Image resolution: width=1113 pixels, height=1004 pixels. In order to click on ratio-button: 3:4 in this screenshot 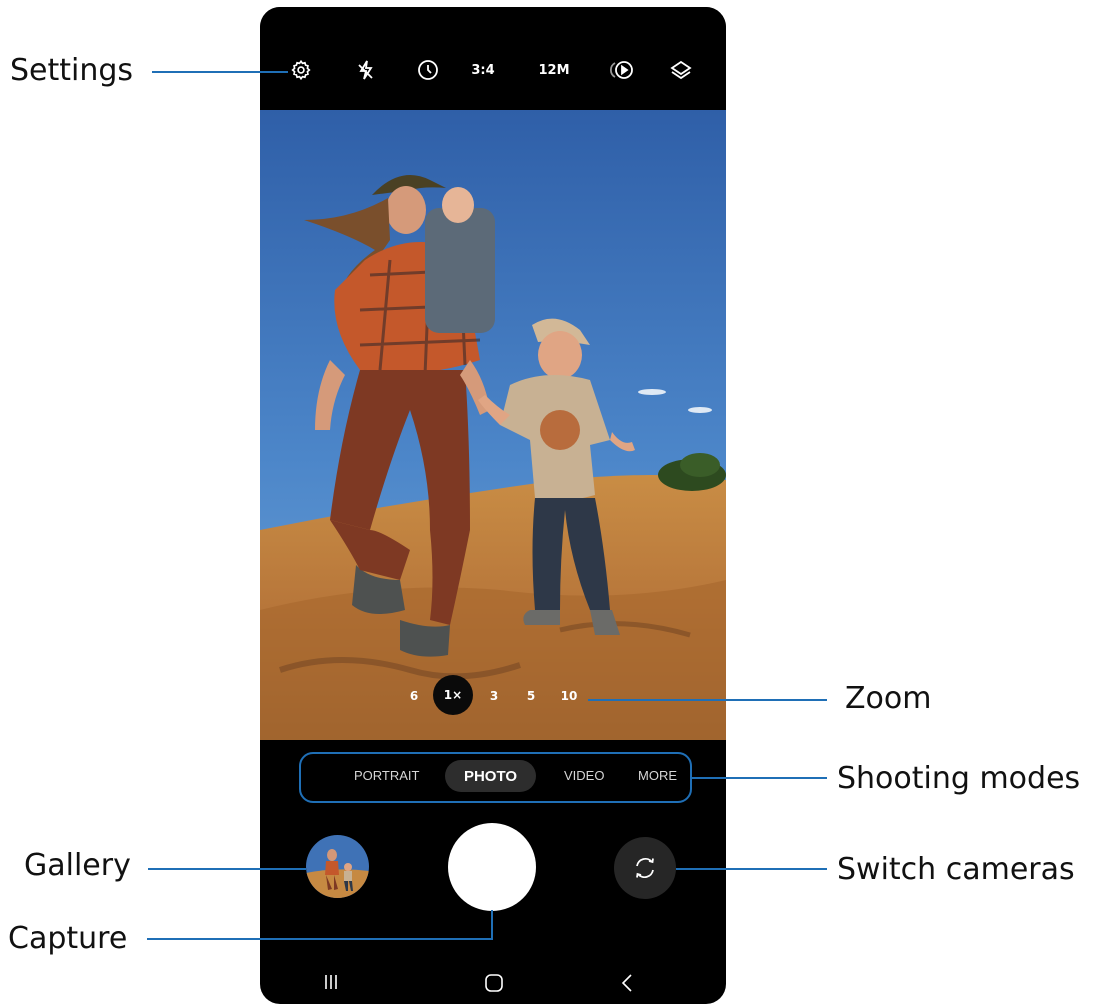, I will do `click(483, 70)`.